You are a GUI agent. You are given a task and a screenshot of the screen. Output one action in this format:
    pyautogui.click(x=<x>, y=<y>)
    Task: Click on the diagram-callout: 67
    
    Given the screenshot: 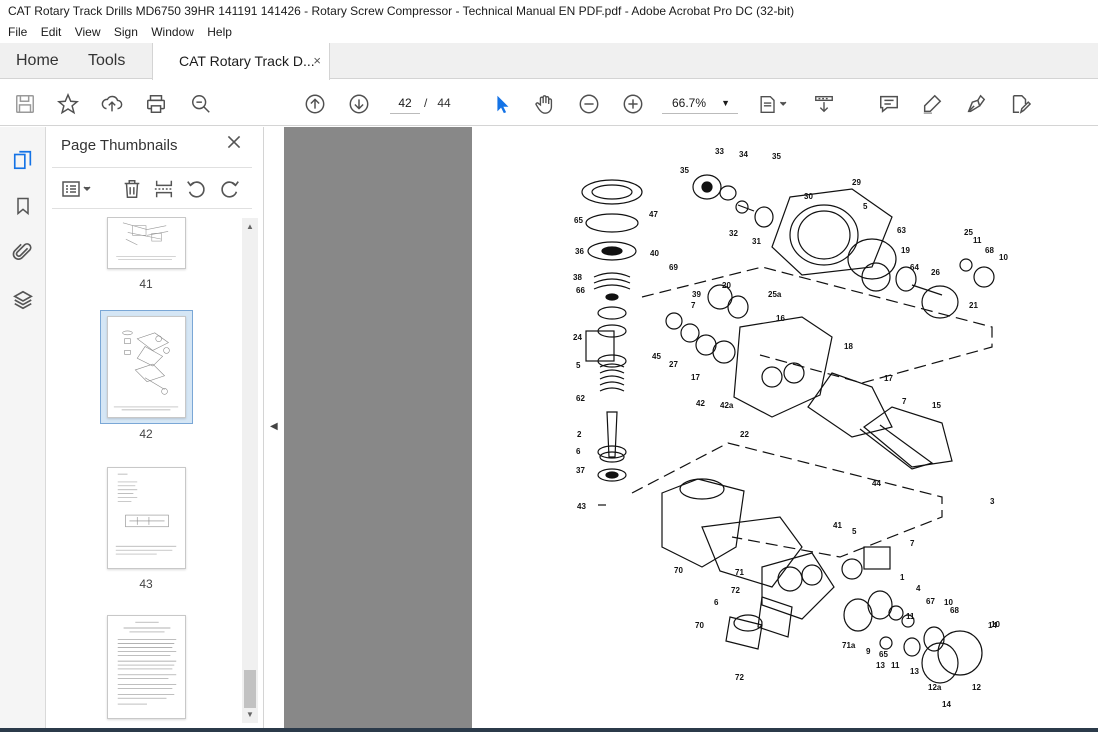 What is the action you would take?
    pyautogui.click(x=930, y=601)
    